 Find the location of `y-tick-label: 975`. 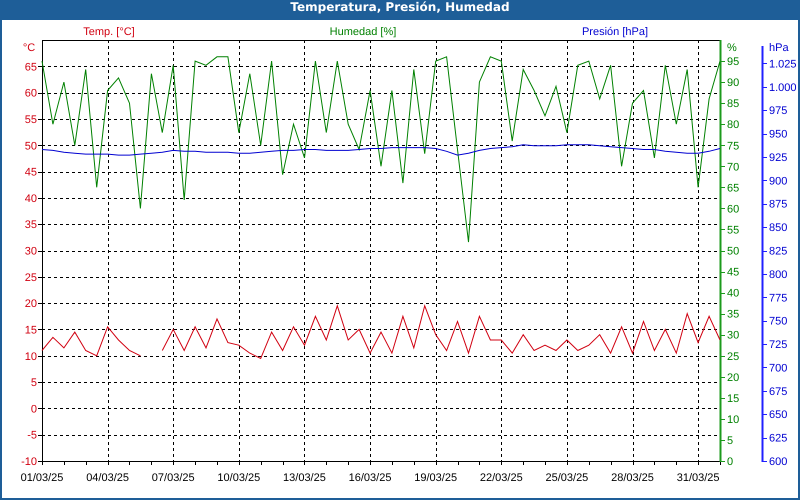

y-tick-label: 975 is located at coordinates (778, 111).